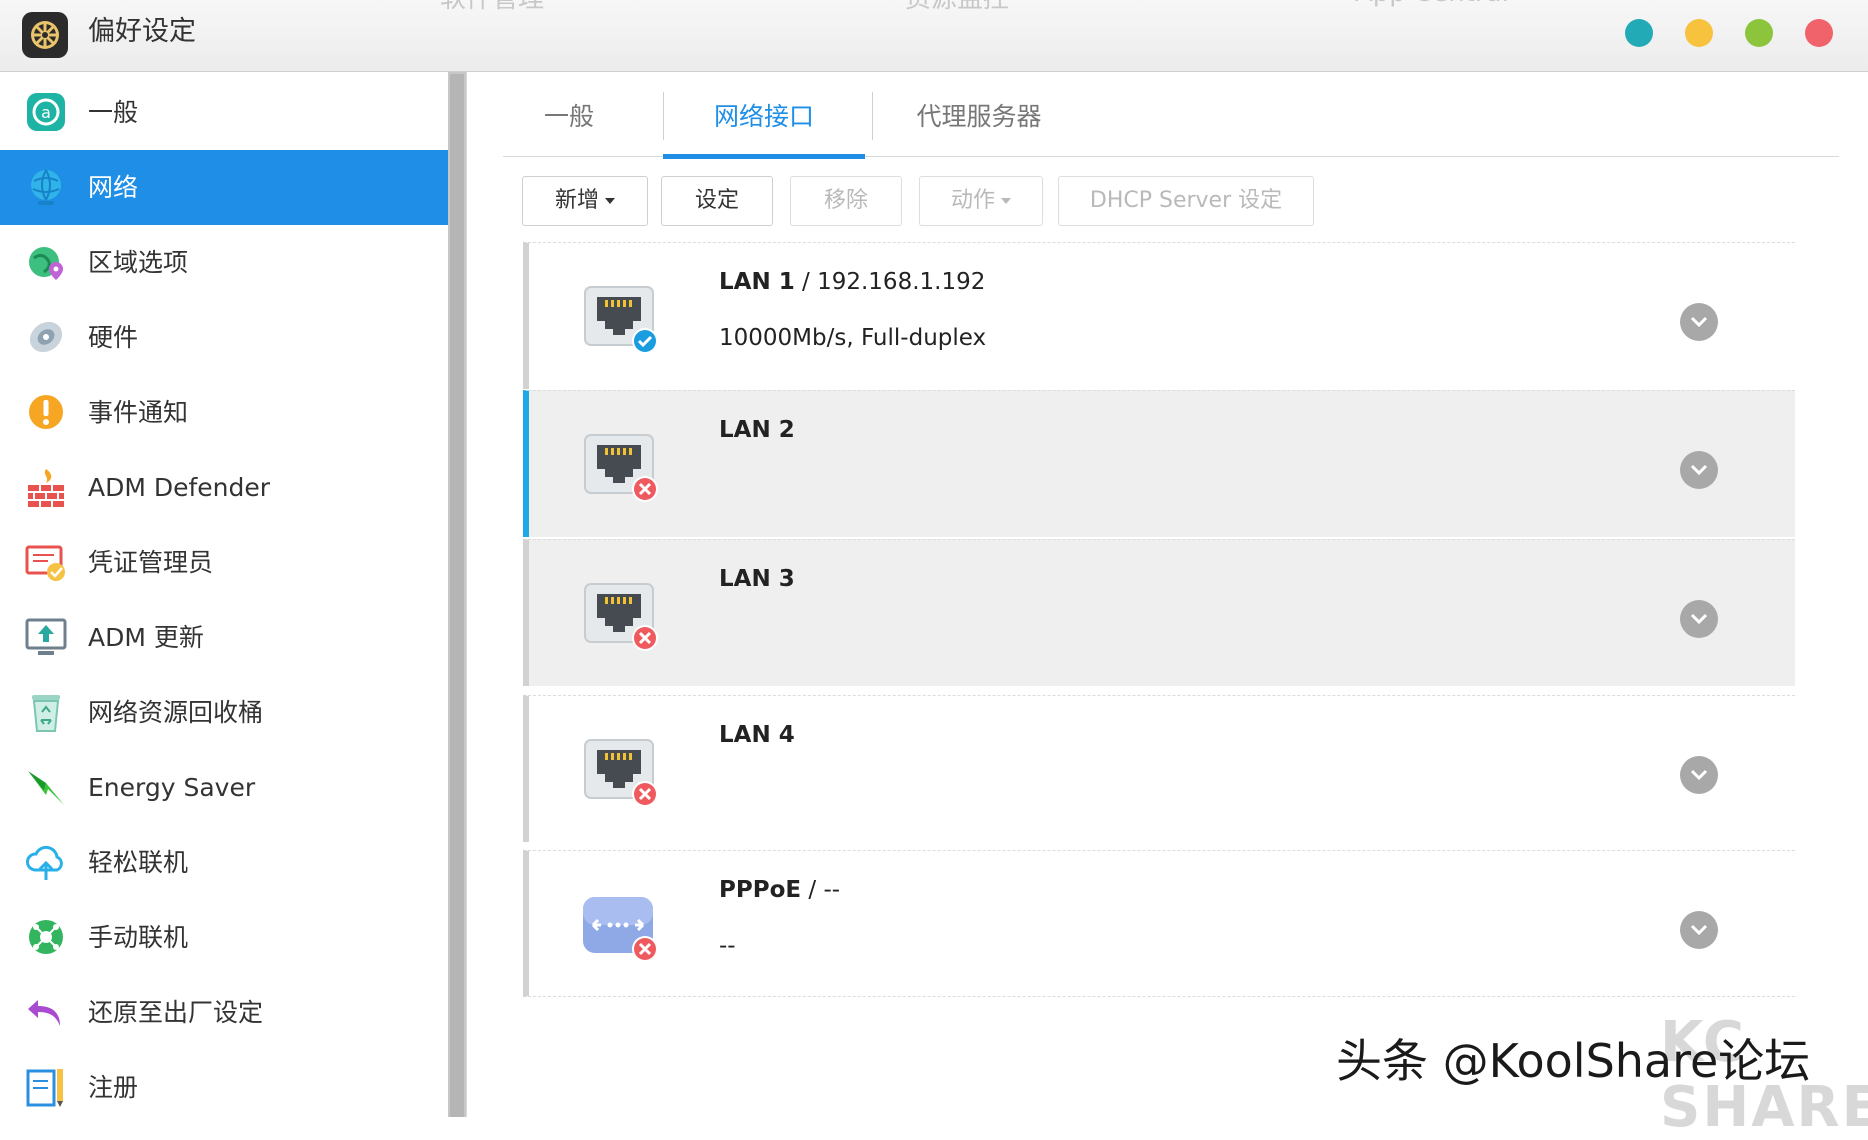 This screenshot has height=1140, width=1868. I want to click on sidebar-item-label: 网络资源回收桶, so click(176, 712).